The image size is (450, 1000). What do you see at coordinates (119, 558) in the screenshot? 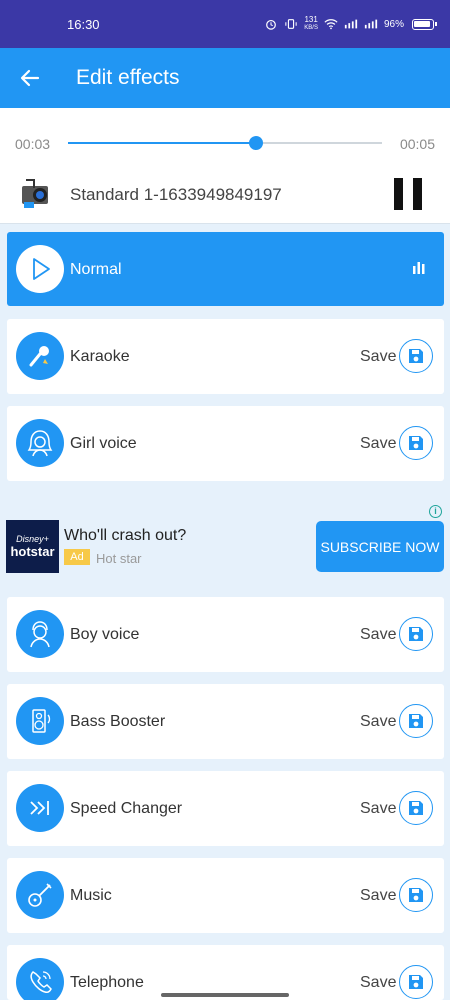
I see `ad-advertiser: Hot star` at bounding box center [119, 558].